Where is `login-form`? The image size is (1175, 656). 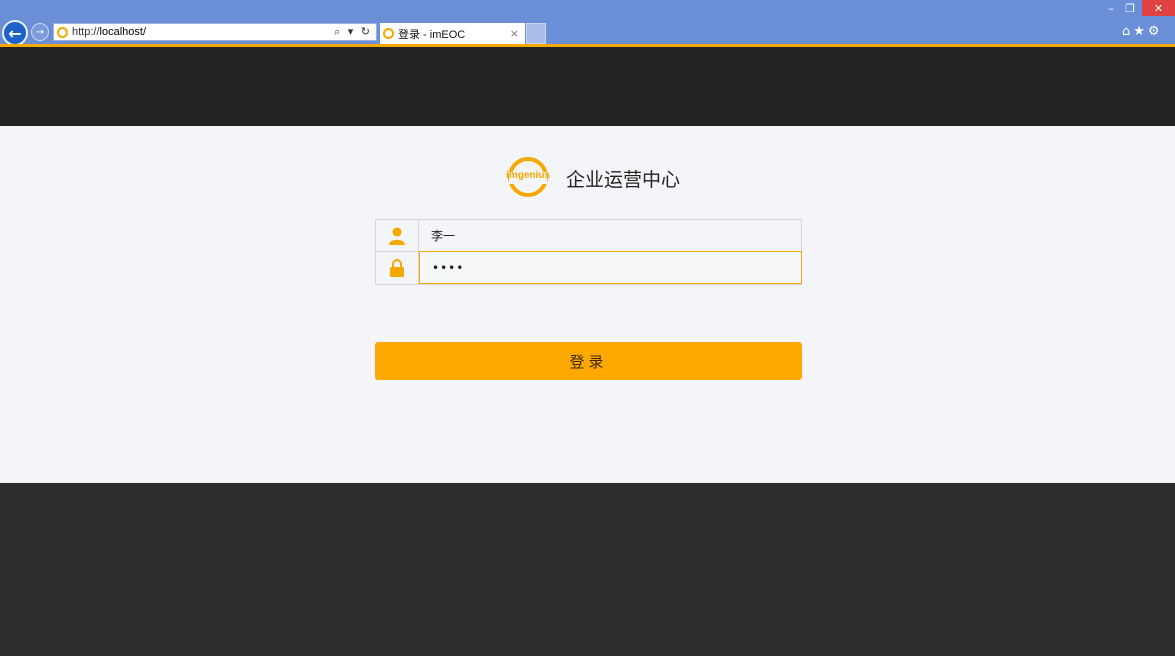 login-form is located at coordinates (588, 252).